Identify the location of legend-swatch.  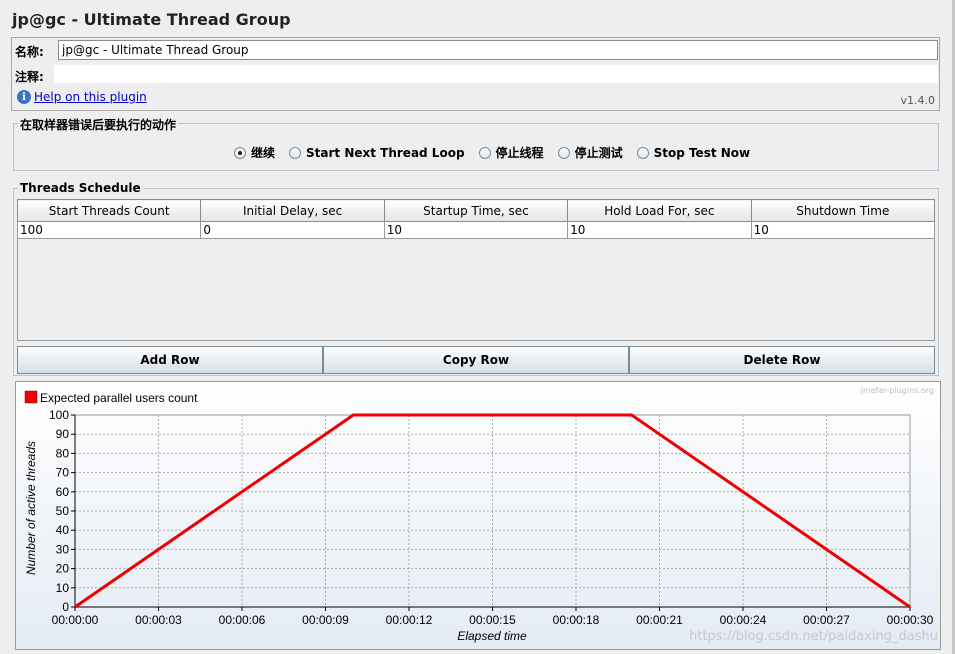
(31, 397).